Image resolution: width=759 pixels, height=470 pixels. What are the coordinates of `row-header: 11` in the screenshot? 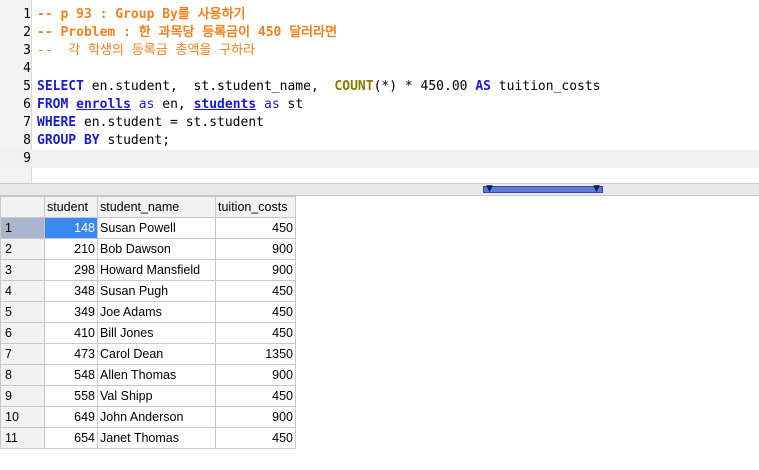 It's located at (22, 438).